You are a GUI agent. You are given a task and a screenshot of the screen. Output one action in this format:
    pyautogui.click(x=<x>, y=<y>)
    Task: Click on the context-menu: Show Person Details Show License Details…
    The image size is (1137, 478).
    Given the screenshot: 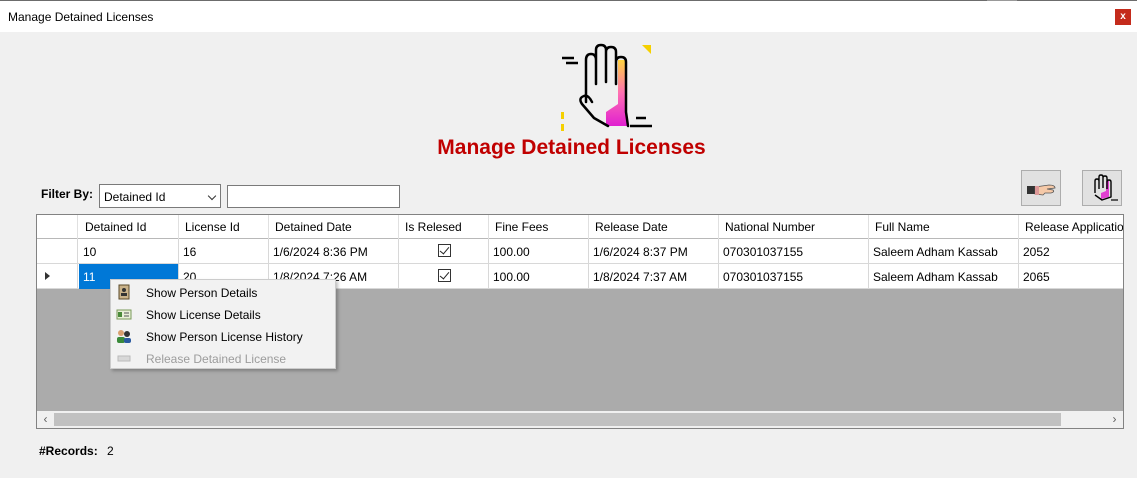 What is the action you would take?
    pyautogui.click(x=223, y=324)
    